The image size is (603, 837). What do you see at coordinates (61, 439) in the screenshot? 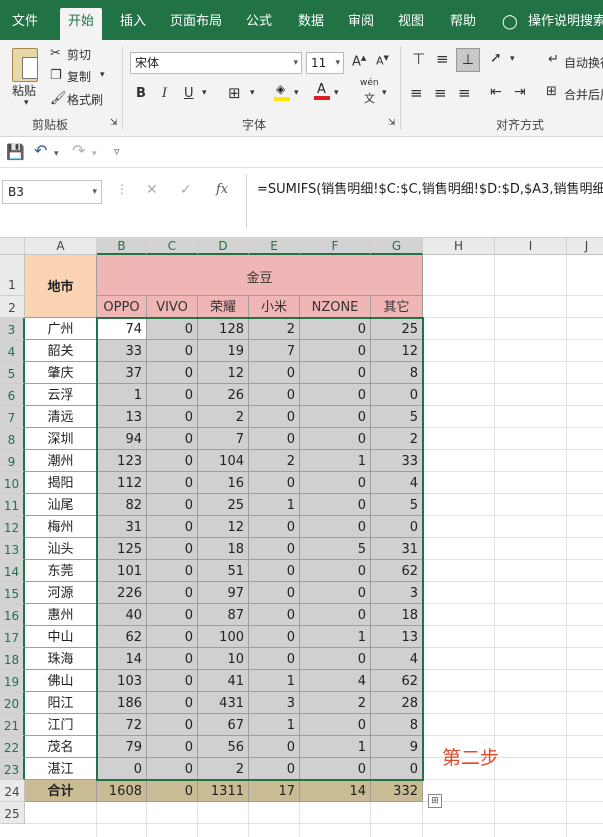
I see `city-cell: 深圳` at bounding box center [61, 439].